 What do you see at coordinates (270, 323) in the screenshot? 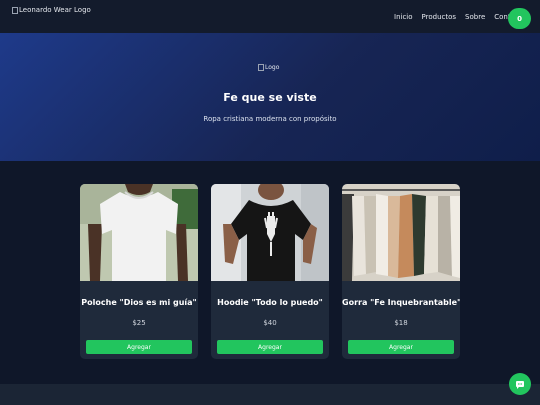
I see `product-price: $40` at bounding box center [270, 323].